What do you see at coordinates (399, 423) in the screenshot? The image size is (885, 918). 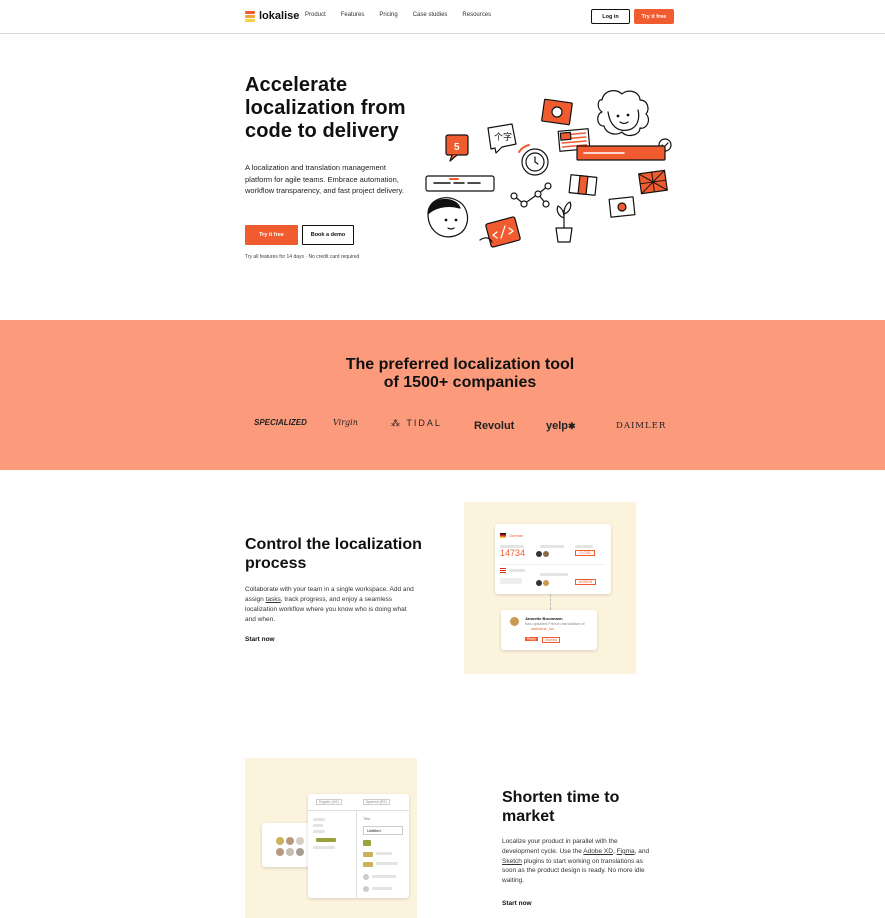 I see `tidal-logo-icon: ⁂` at bounding box center [399, 423].